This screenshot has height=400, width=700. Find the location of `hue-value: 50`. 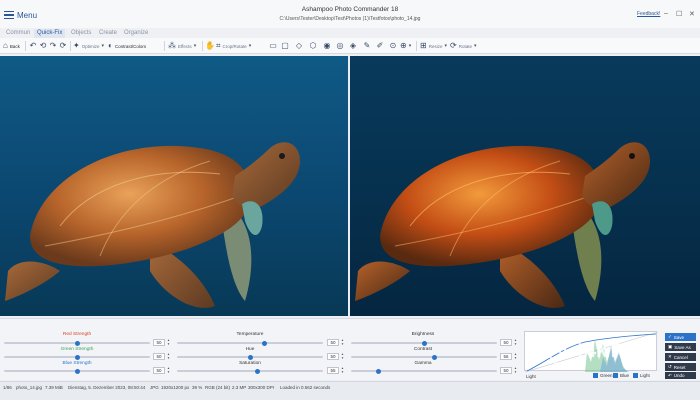

hue-value: 50 is located at coordinates (333, 356).